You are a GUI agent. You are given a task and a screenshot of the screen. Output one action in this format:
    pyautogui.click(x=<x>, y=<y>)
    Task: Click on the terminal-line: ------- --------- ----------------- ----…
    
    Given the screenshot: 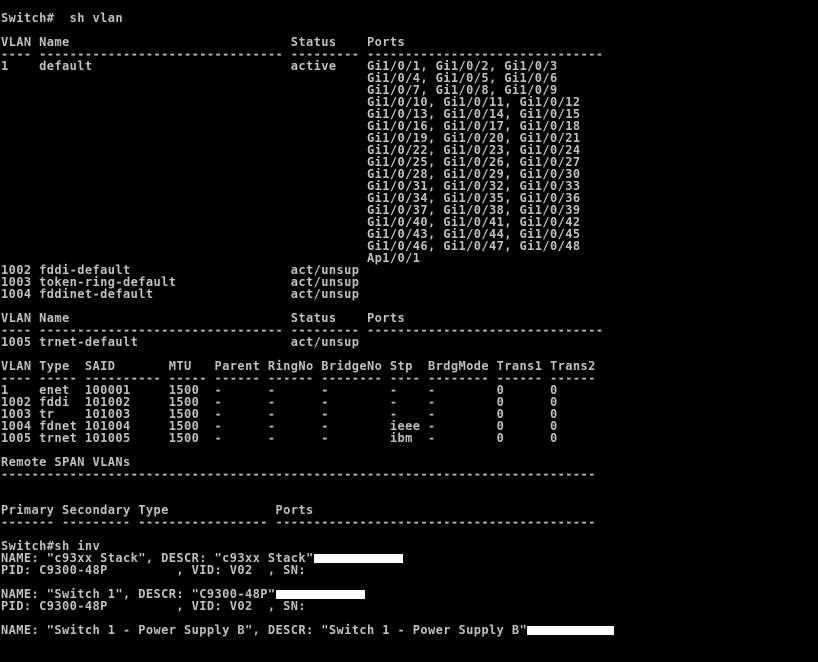 What is the action you would take?
    pyautogui.click(x=298, y=522)
    